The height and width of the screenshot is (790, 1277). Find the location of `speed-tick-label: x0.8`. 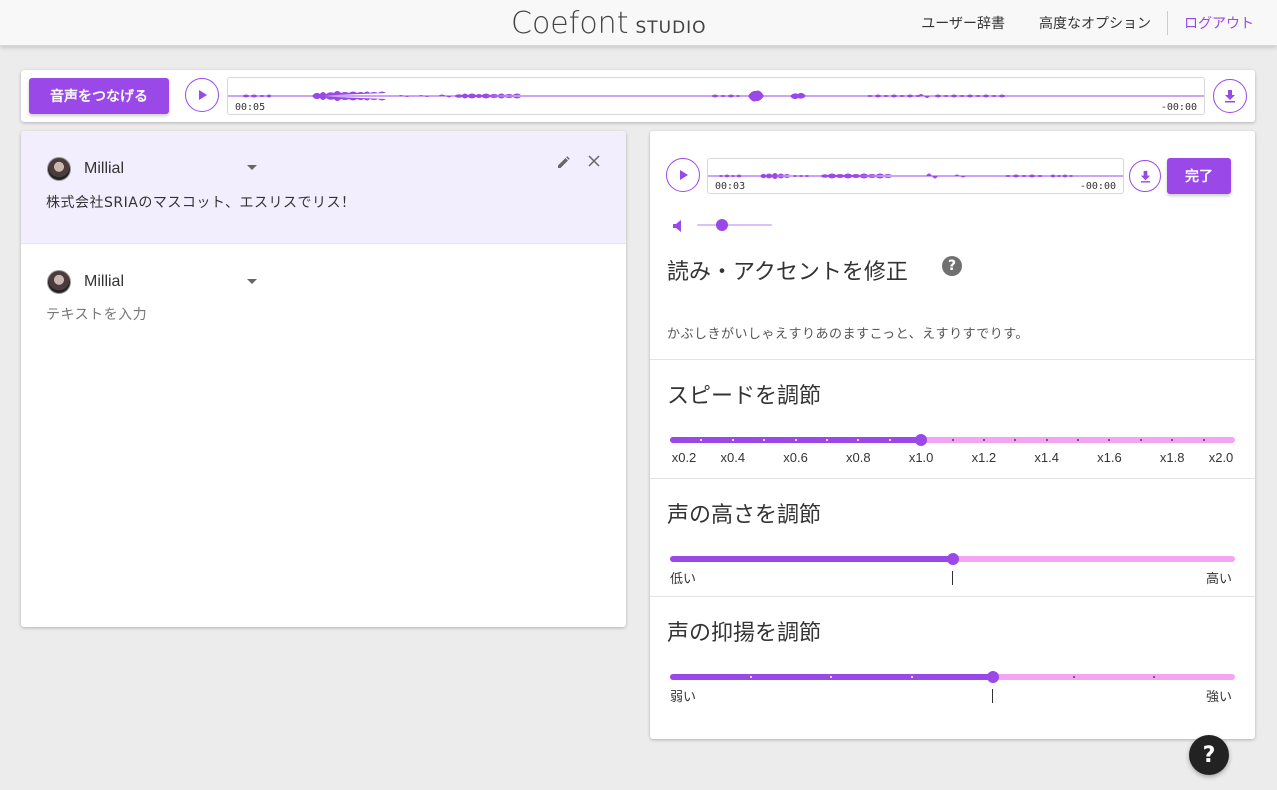

speed-tick-label: x0.8 is located at coordinates (858, 457).